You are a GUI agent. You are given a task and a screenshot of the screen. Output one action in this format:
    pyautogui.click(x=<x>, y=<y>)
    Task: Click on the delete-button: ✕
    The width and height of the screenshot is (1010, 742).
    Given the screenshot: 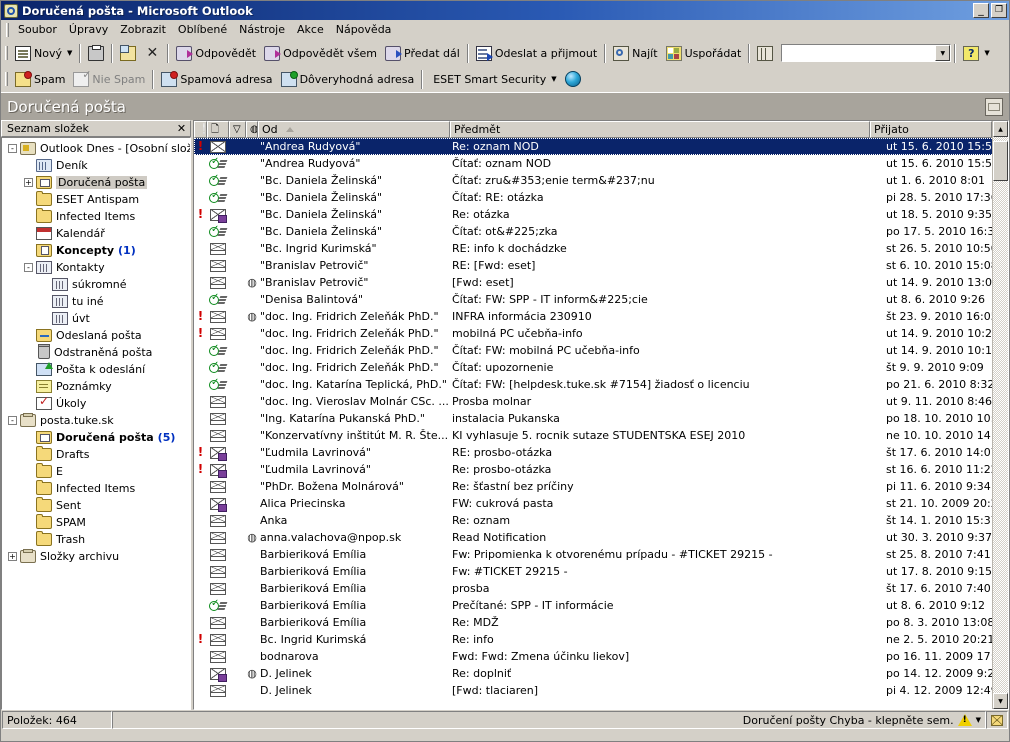 What is the action you would take?
    pyautogui.click(x=152, y=53)
    